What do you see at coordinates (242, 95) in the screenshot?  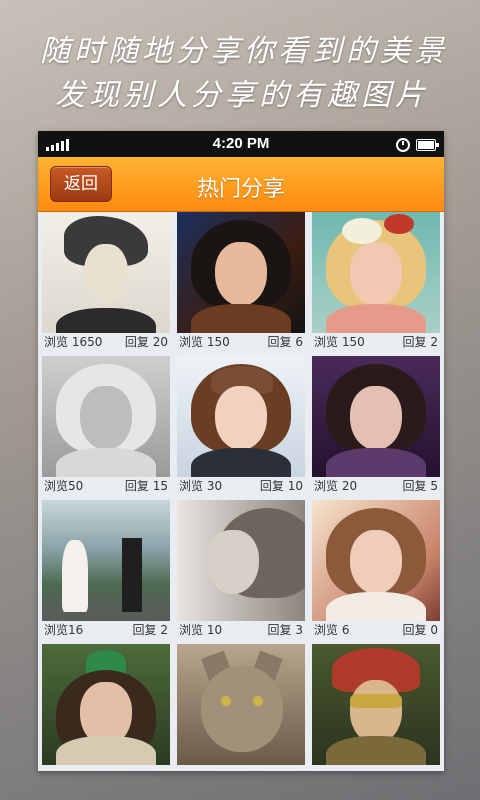 I see `promo-line-2: 发现别人分享的有趣图片` at bounding box center [242, 95].